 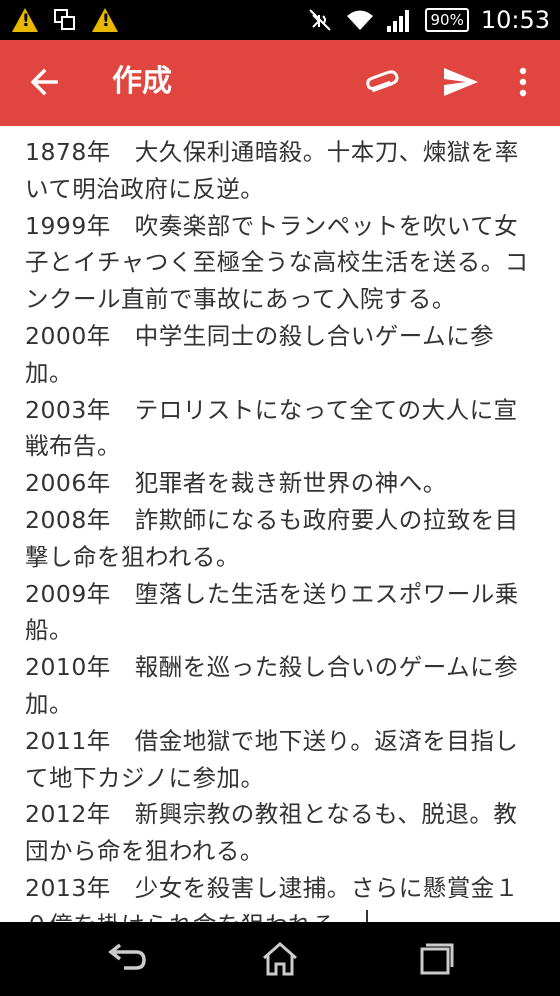 I want to click on paperclip-icon, so click(x=385, y=82).